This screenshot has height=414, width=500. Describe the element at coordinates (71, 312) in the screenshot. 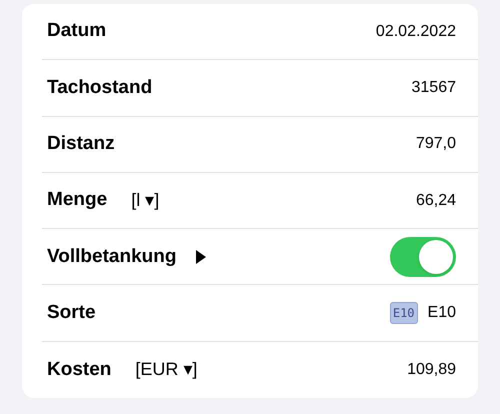

I see `field-label: Sorte` at that location.